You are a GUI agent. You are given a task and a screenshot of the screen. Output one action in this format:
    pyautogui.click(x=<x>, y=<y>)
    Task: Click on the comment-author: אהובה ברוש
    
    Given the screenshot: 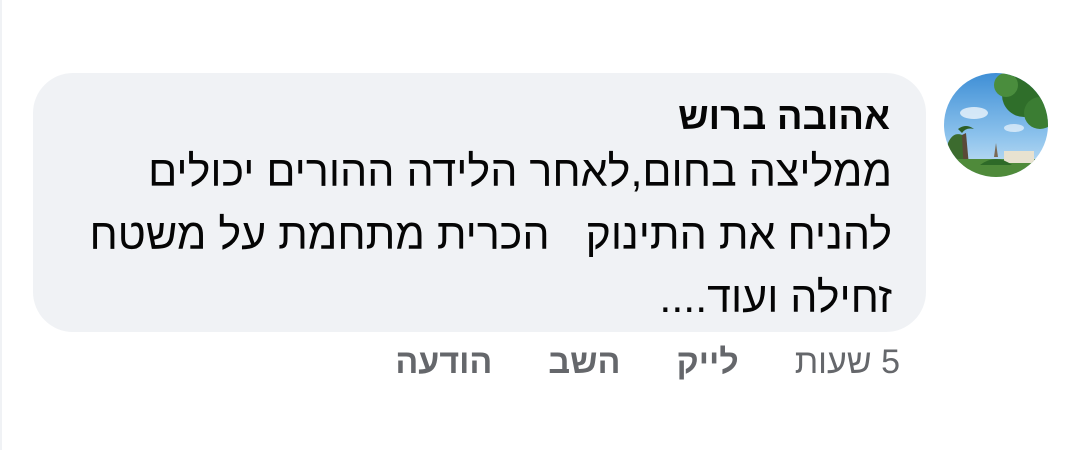 What is the action you would take?
    pyautogui.click(x=482, y=117)
    